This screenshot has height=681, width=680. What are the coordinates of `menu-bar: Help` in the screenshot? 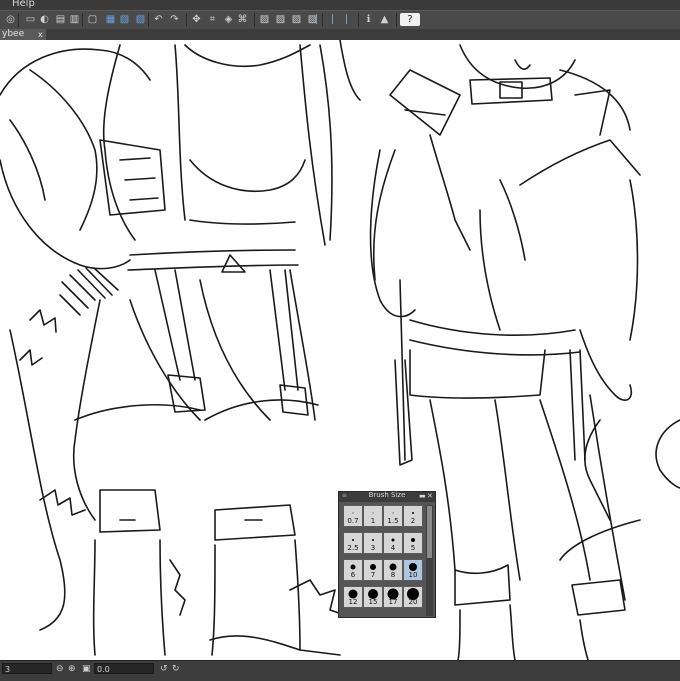 It's located at (340, 5).